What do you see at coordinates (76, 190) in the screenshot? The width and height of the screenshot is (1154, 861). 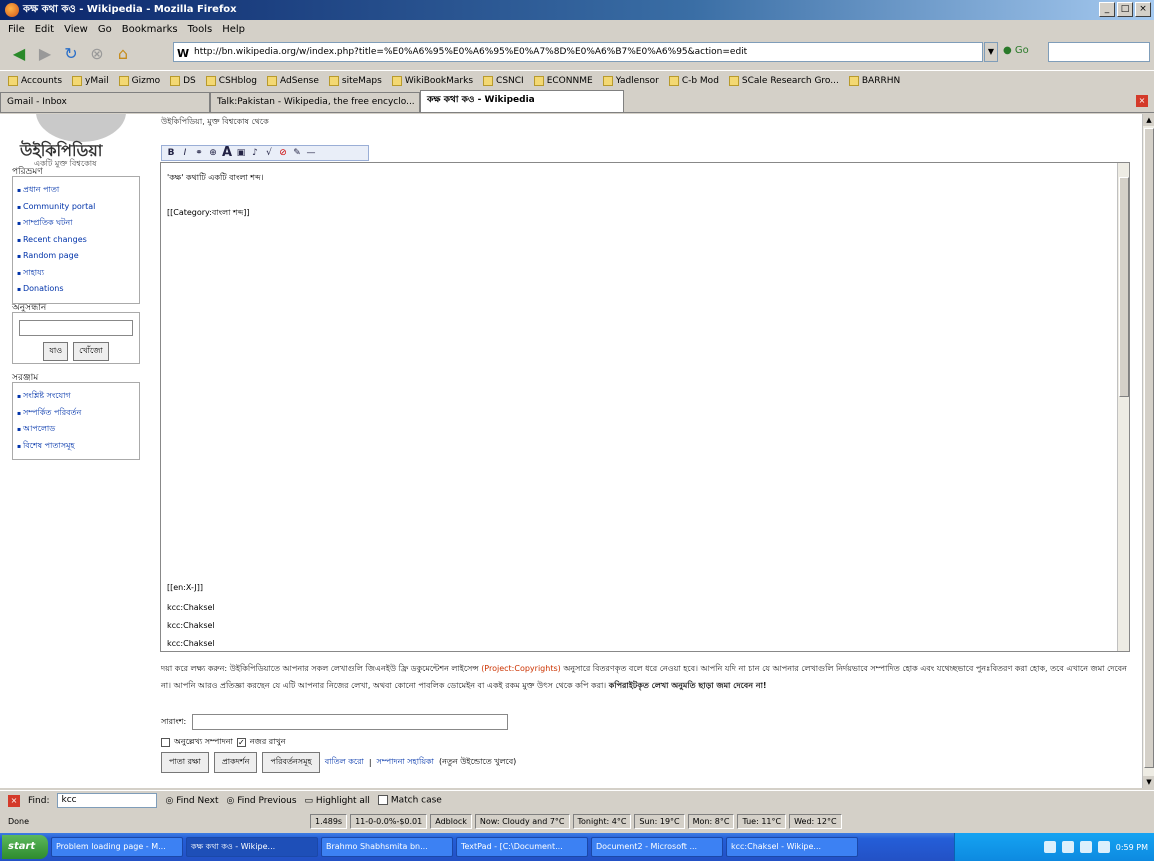 I see `nav-link: প্রধান পাতা` at bounding box center [76, 190].